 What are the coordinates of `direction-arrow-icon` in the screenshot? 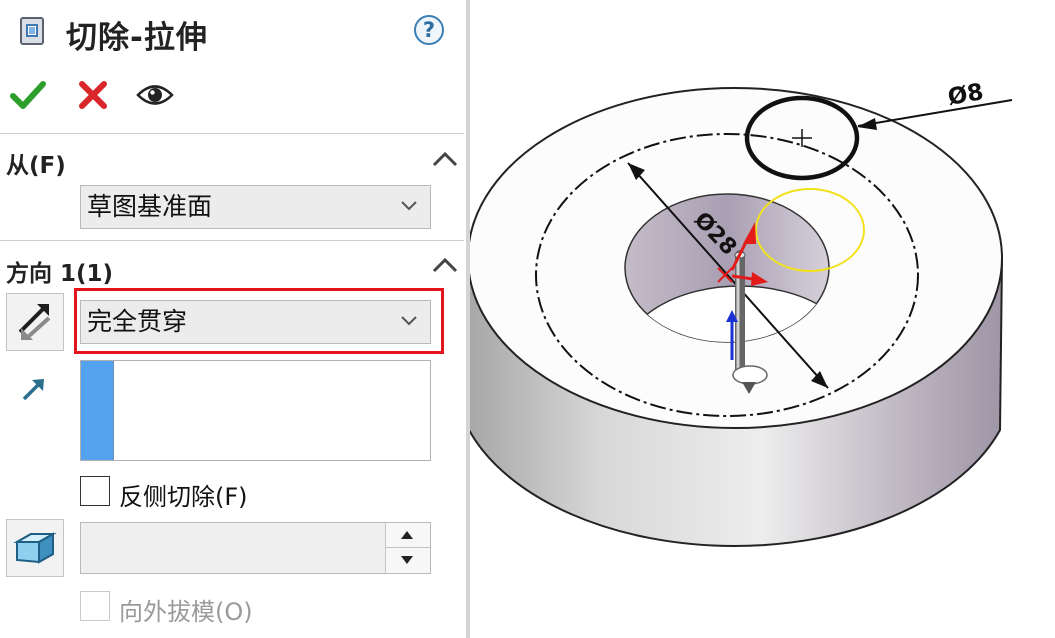 It's located at (33, 390).